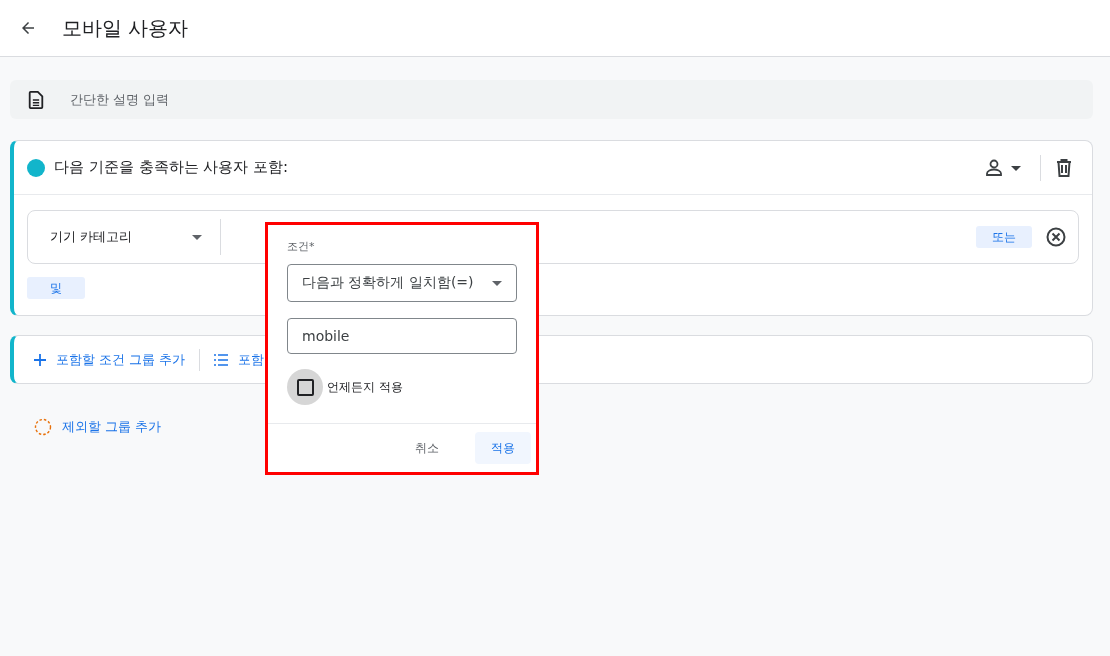  I want to click on trash-icon, so click(1064, 167).